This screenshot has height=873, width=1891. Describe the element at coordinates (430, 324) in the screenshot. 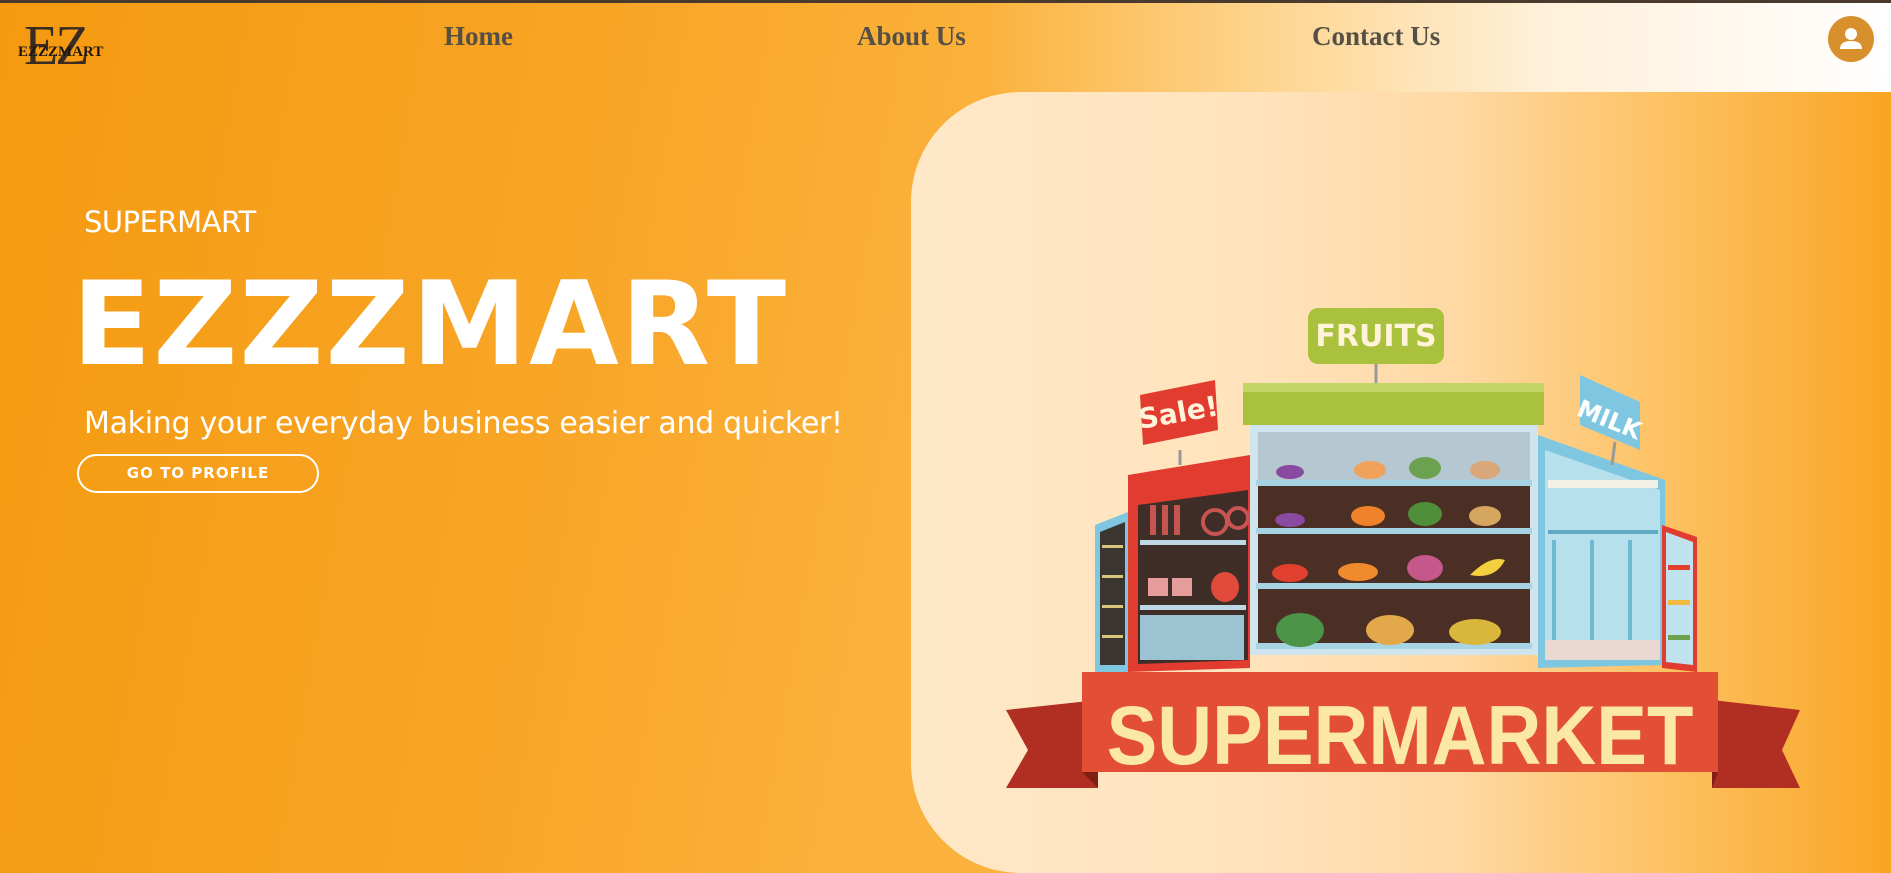

I see `hero-title: EZZZMART` at that location.